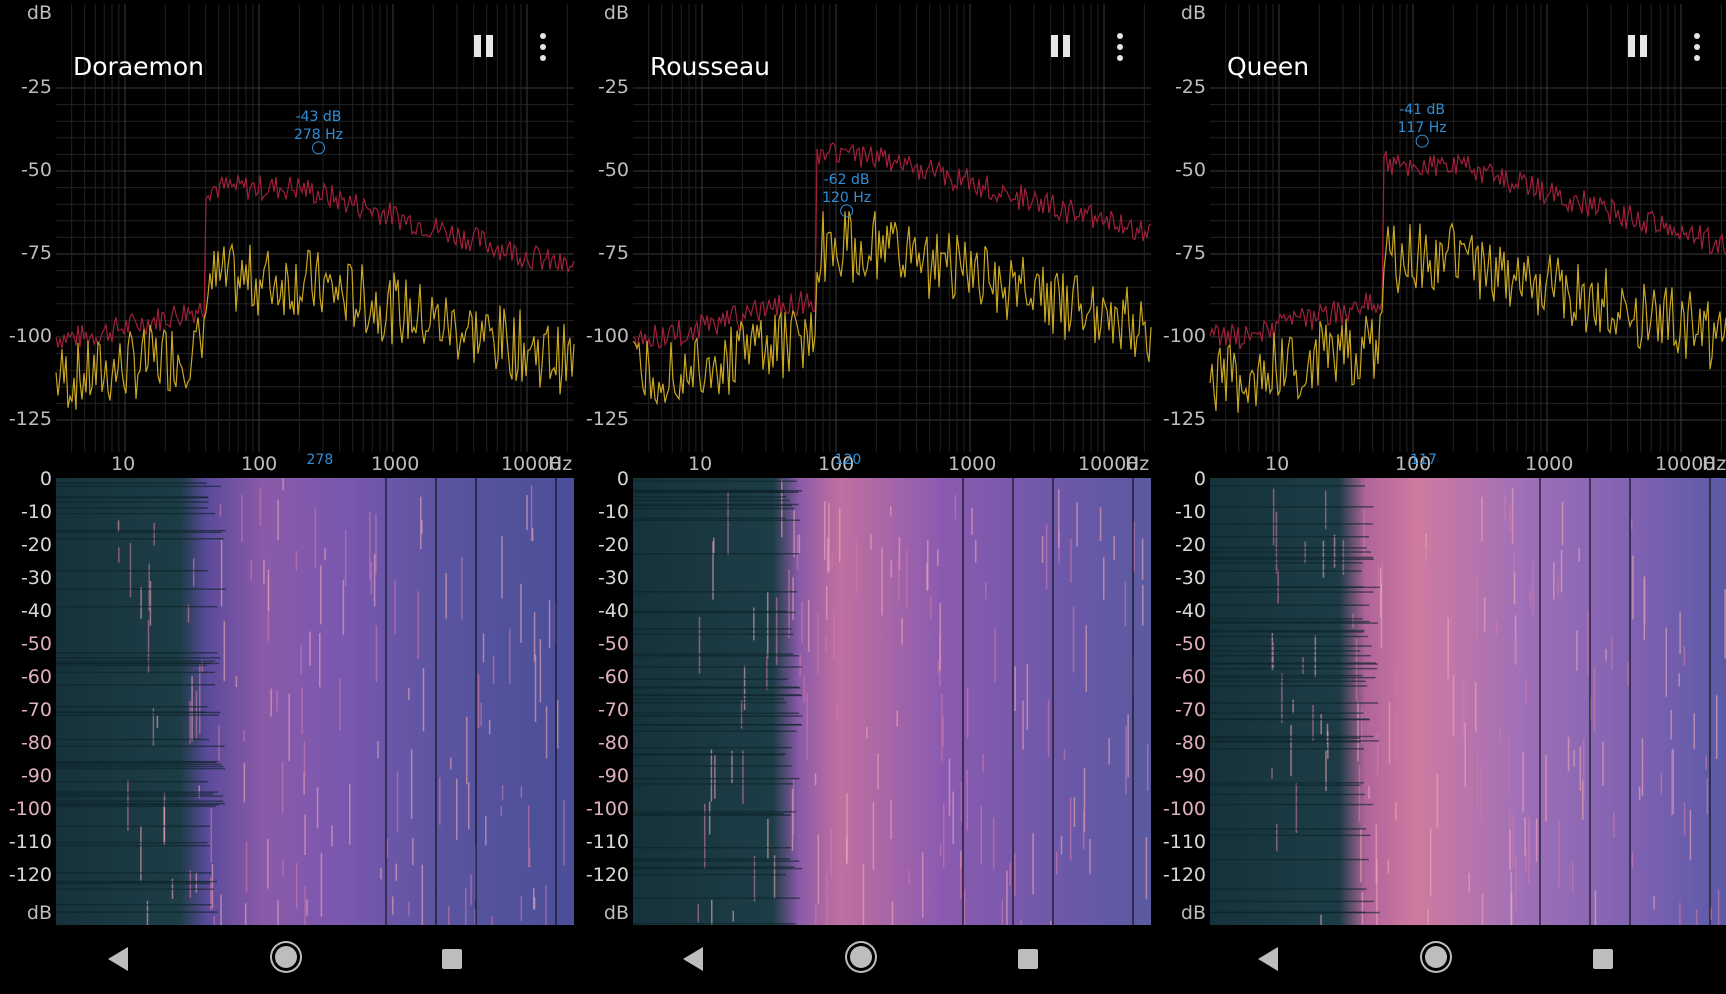 Image resolution: width=1726 pixels, height=994 pixels. What do you see at coordinates (36, 87) in the screenshot?
I see `db-tick-label: -25` at bounding box center [36, 87].